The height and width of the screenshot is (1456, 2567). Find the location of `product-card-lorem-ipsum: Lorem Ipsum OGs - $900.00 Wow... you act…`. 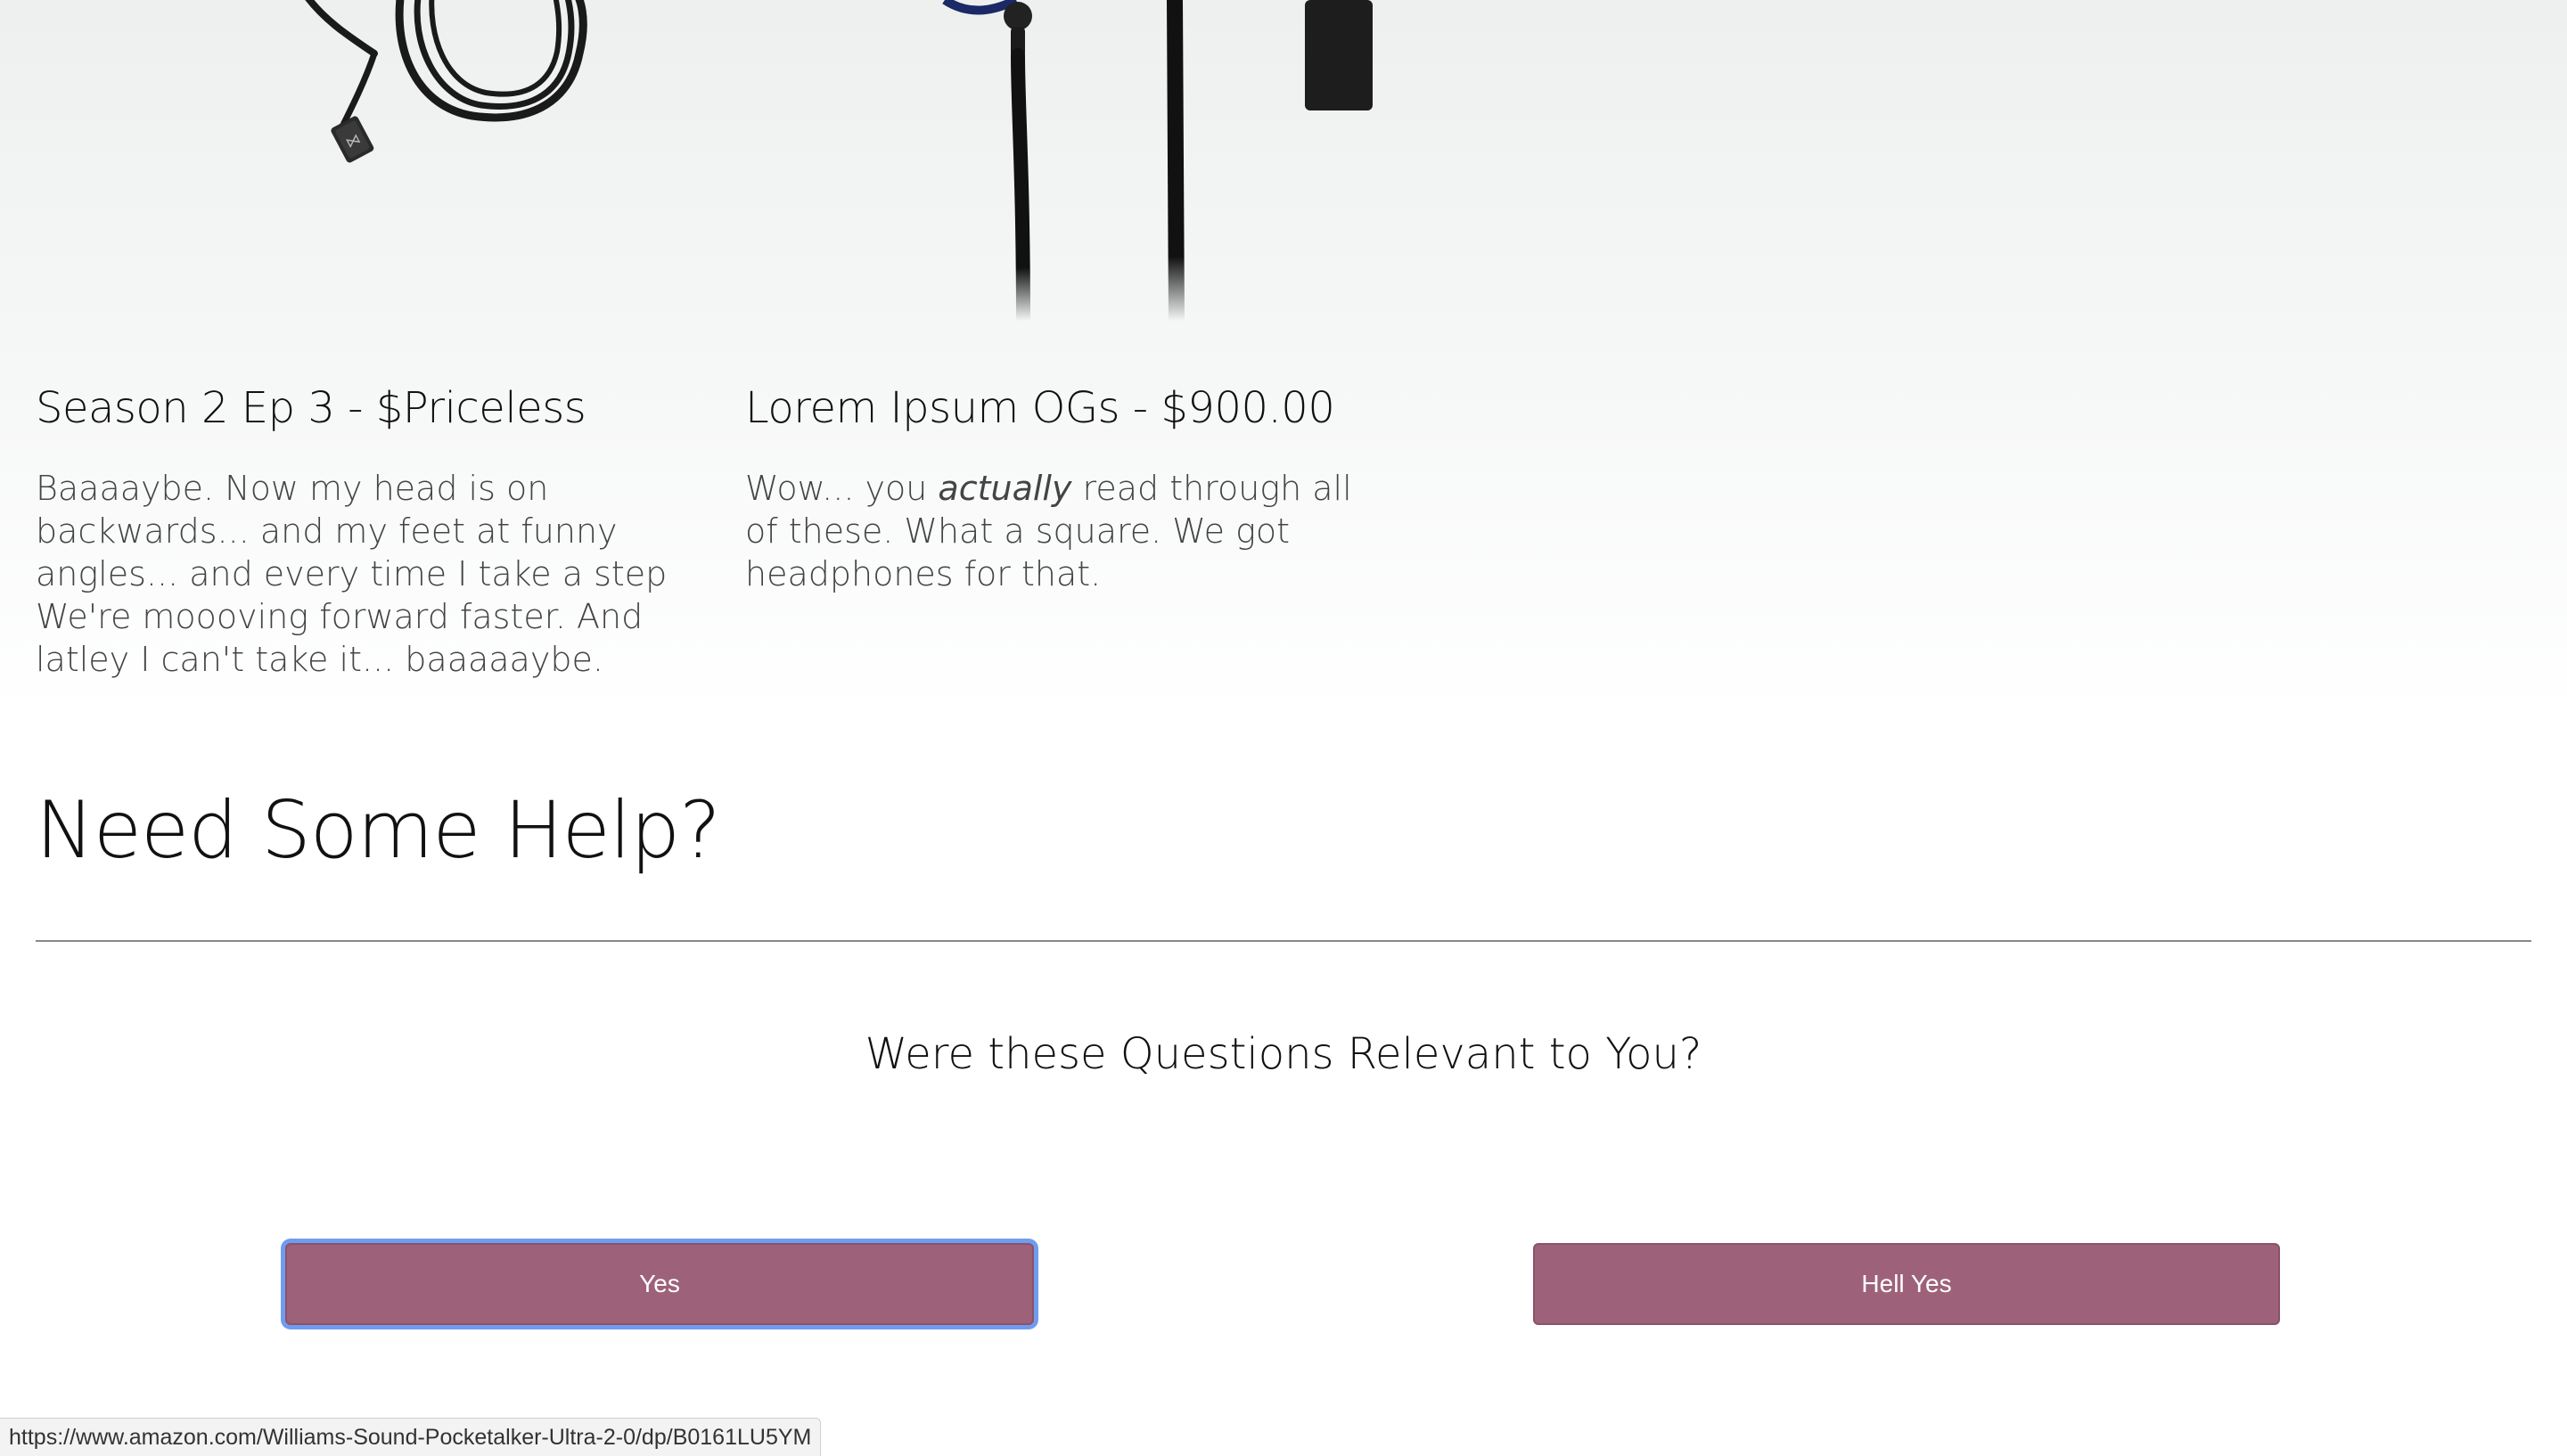

product-card-lorem-ipsum: Lorem Ipsum OGs - $900.00 Wow... you act… is located at coordinates (1066, 489).